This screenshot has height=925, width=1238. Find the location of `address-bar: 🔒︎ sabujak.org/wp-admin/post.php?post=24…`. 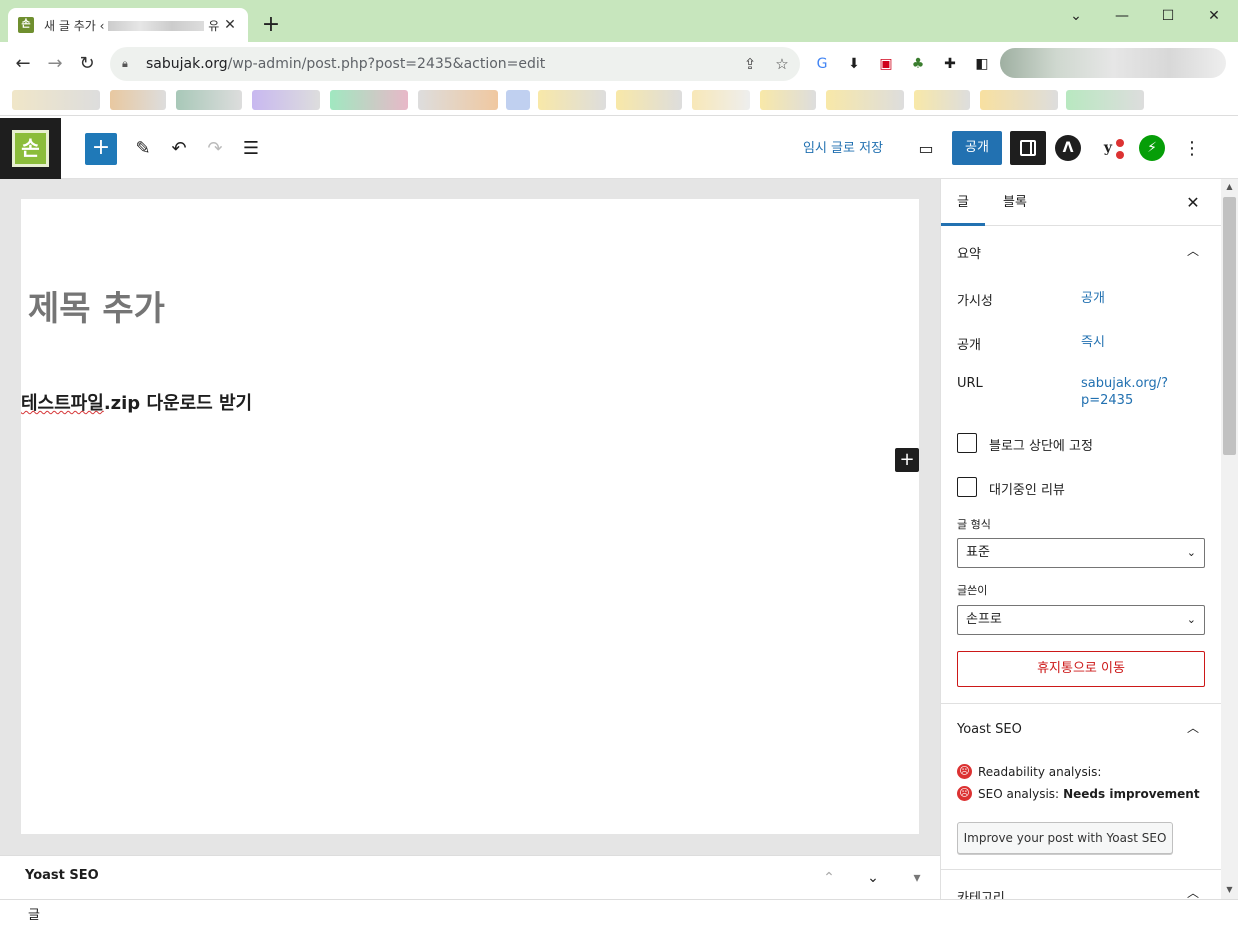

address-bar: 🔒︎ sabujak.org/wp-admin/post.php?post=24… is located at coordinates (455, 64).